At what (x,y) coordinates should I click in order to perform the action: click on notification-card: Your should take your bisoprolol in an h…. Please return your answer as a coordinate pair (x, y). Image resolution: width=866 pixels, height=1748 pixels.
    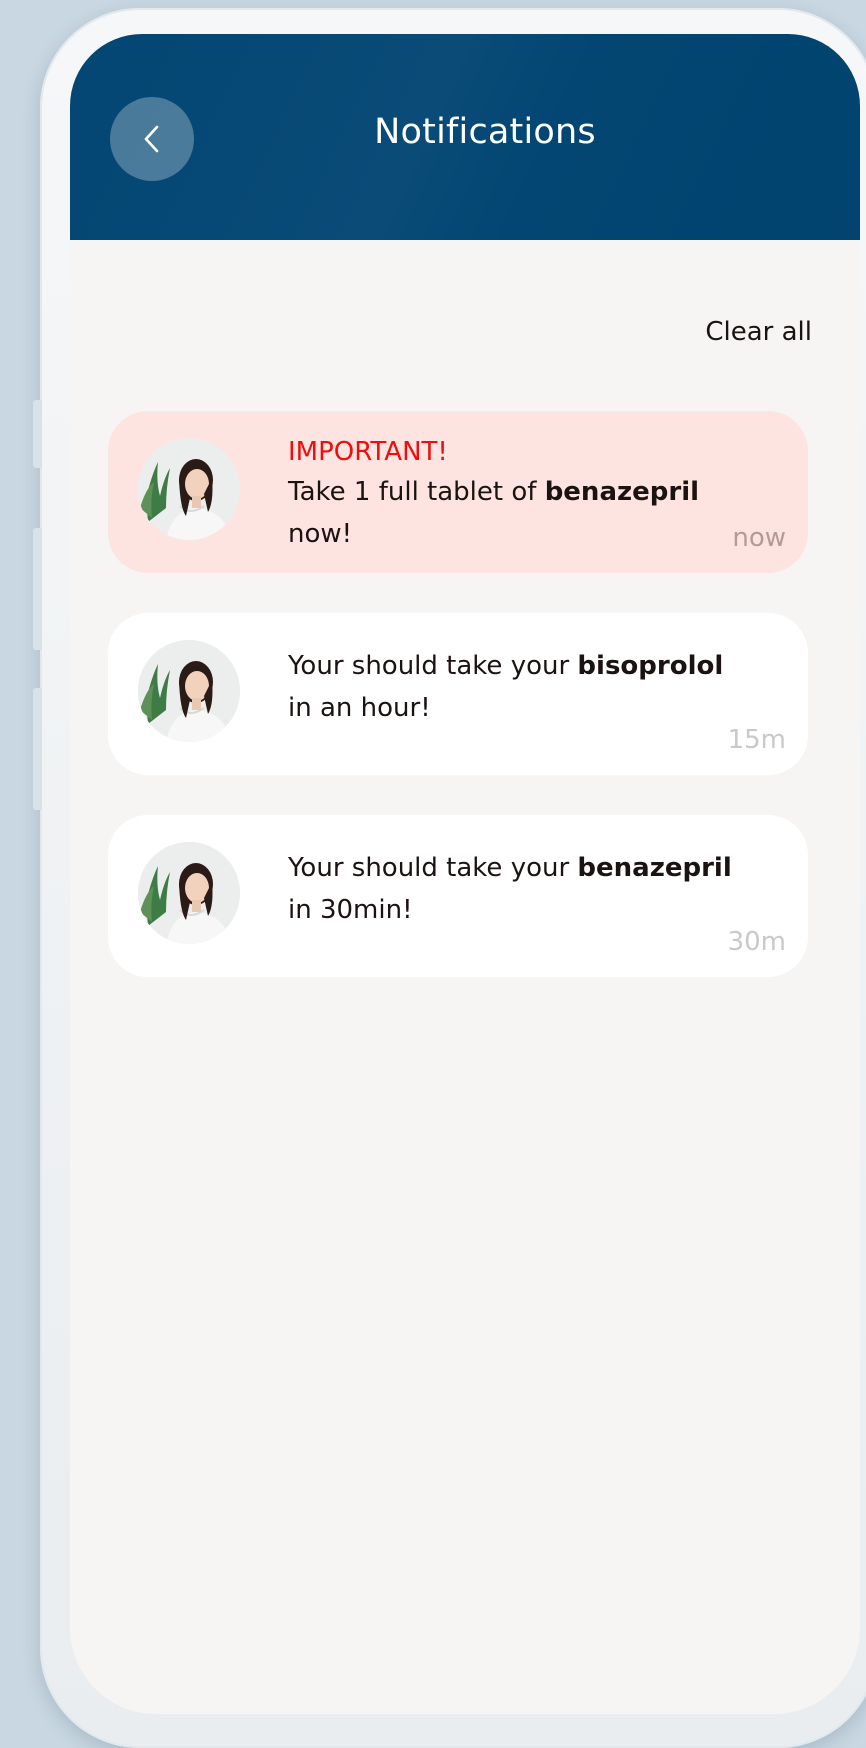
    Looking at the image, I should click on (458, 694).